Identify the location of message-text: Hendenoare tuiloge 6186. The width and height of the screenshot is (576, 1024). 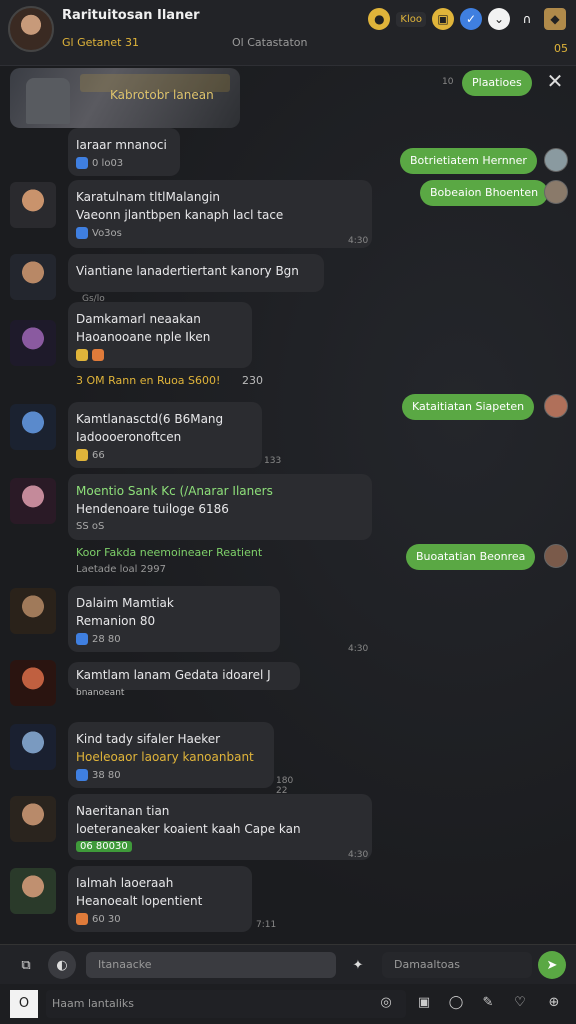
(152, 509).